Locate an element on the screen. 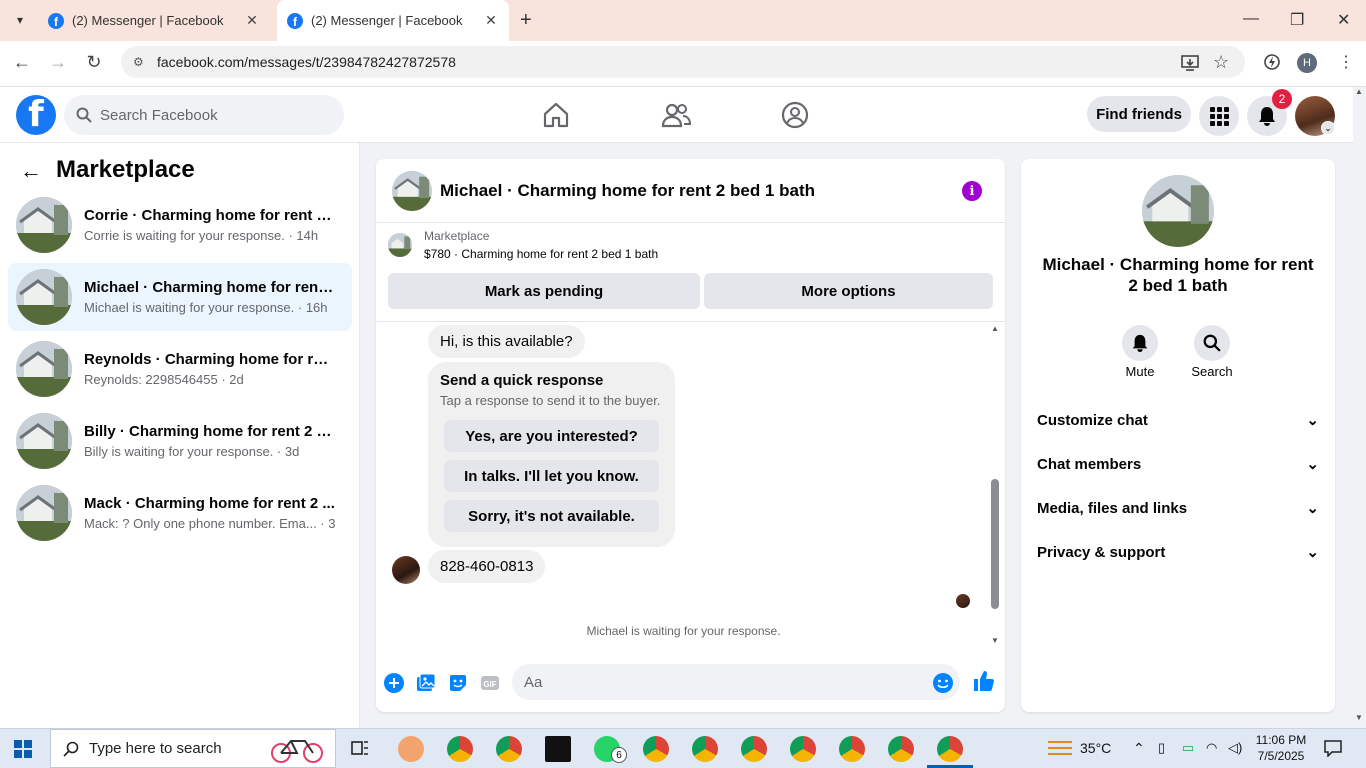  weather-icon is located at coordinates (1060, 748).